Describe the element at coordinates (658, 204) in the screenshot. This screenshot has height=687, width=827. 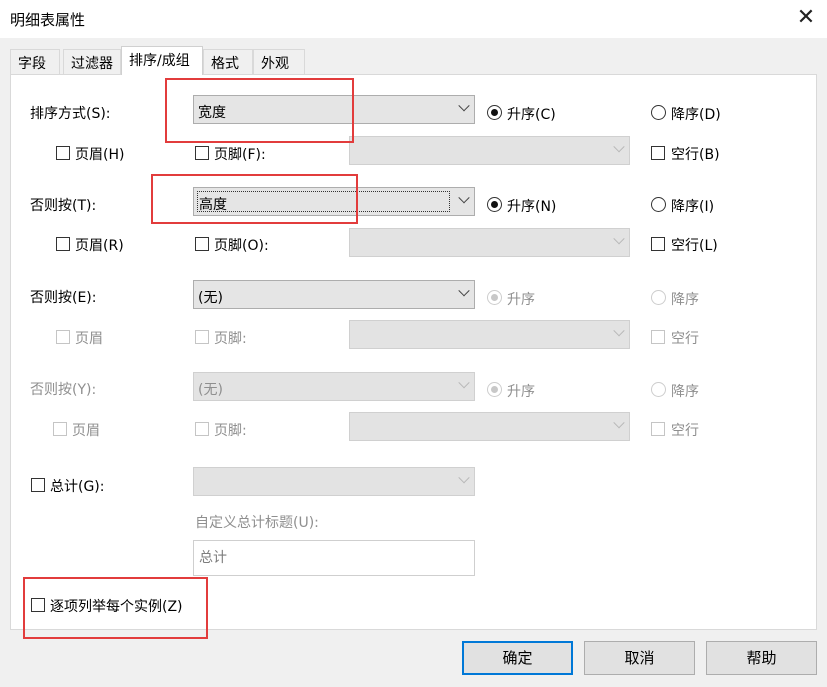
I see `then-by-1-descending-radio` at that location.